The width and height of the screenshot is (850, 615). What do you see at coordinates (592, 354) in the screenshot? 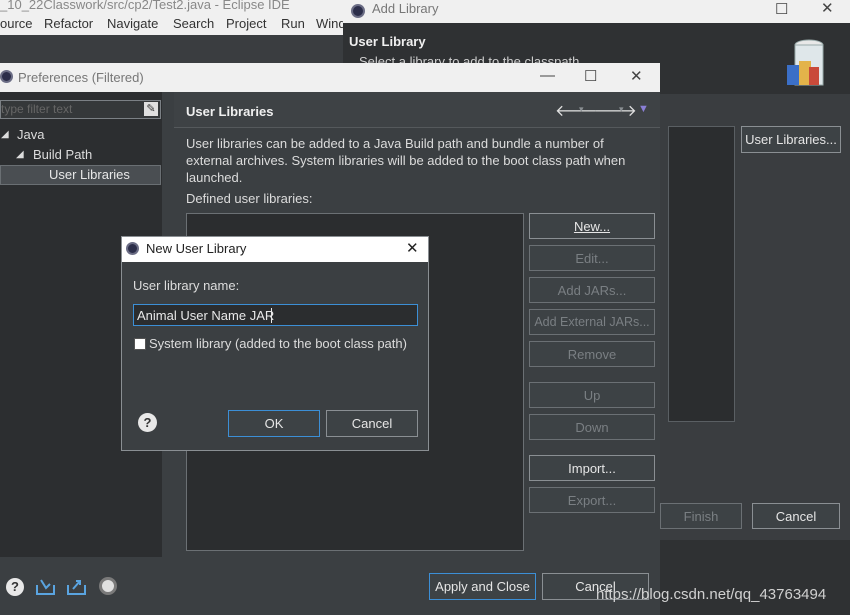
I see `remove-button: Remove` at bounding box center [592, 354].